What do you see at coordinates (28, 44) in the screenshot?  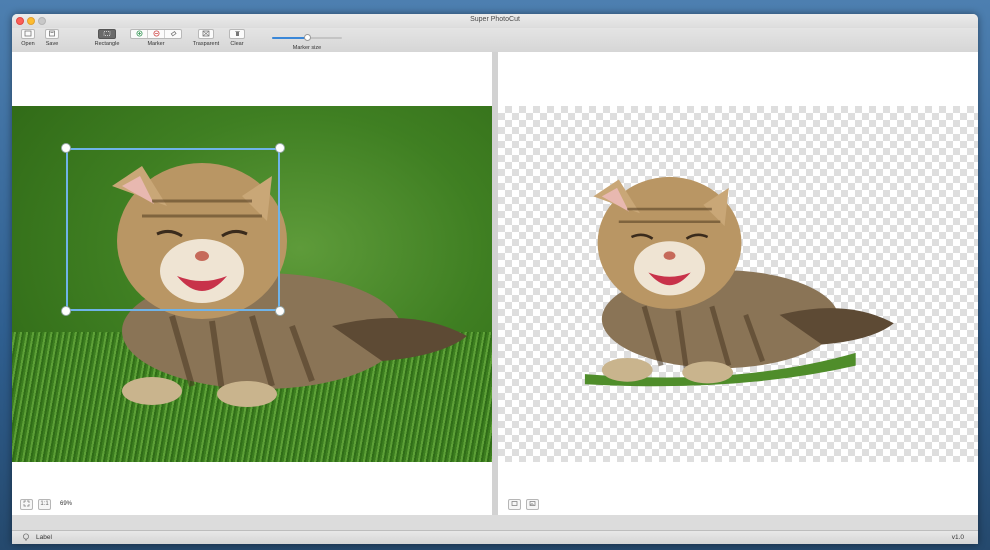 I see `open-label: Open` at bounding box center [28, 44].